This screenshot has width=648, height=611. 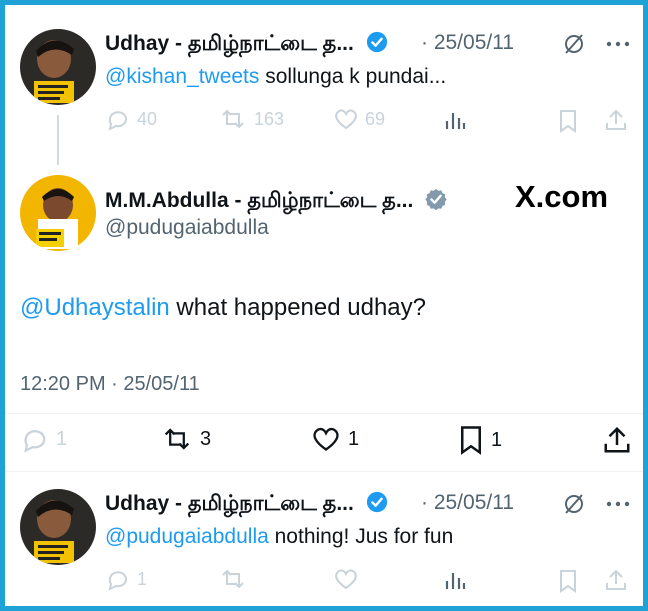 I want to click on x-com-watermark: X.com, so click(x=562, y=196).